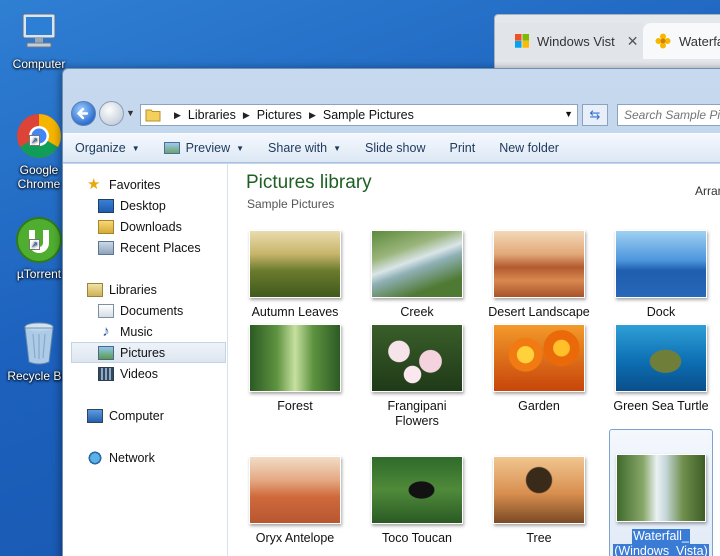 This screenshot has width=720, height=556. I want to click on new-folder-label: New folder, so click(529, 148).